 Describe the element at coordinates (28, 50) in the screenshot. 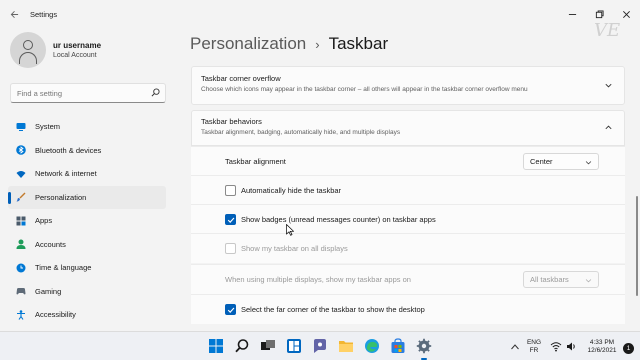

I see `avatar` at that location.